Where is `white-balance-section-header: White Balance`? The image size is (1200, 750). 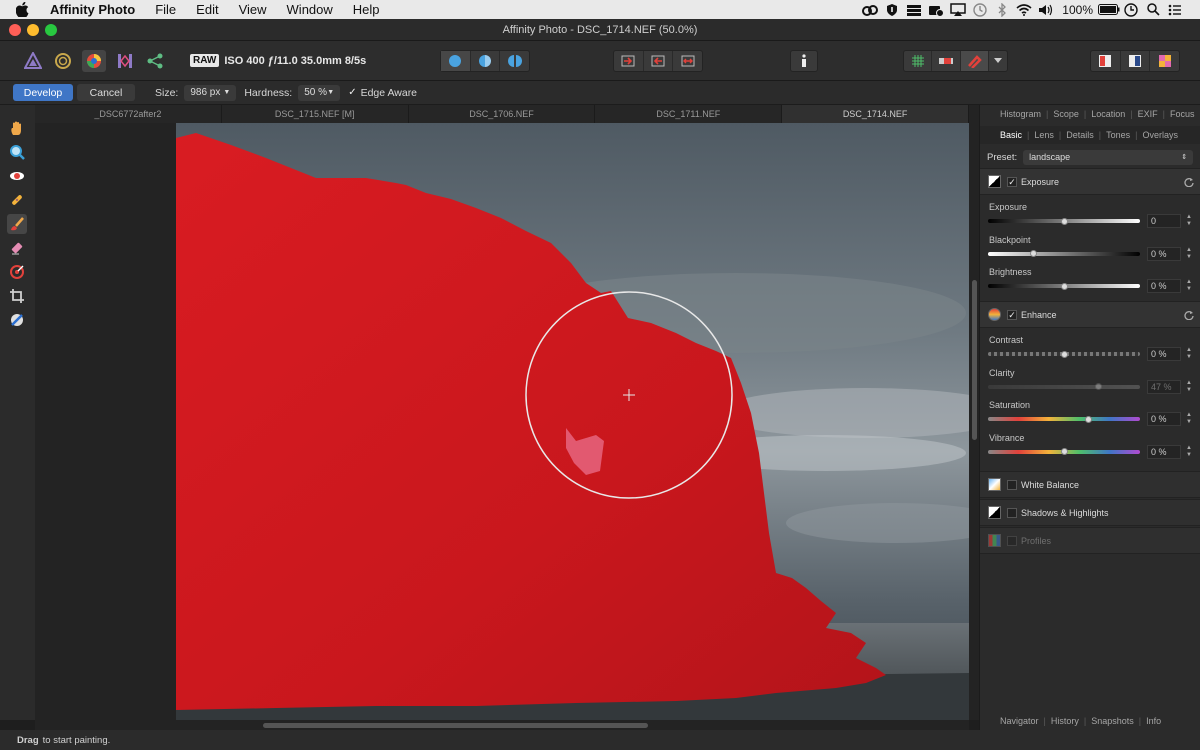
white-balance-section-header: White Balance is located at coordinates (1090, 484).